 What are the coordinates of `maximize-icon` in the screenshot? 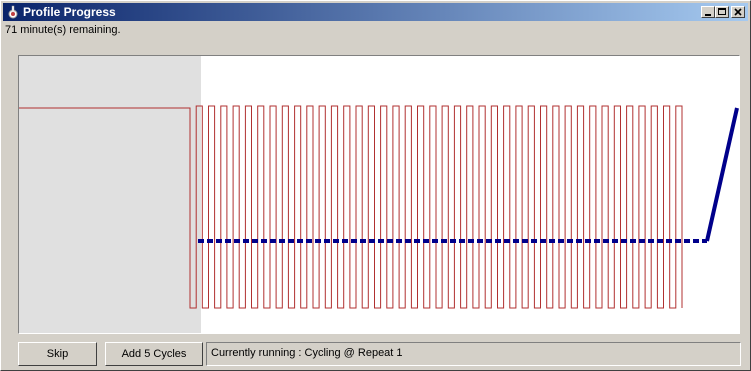 It's located at (722, 11).